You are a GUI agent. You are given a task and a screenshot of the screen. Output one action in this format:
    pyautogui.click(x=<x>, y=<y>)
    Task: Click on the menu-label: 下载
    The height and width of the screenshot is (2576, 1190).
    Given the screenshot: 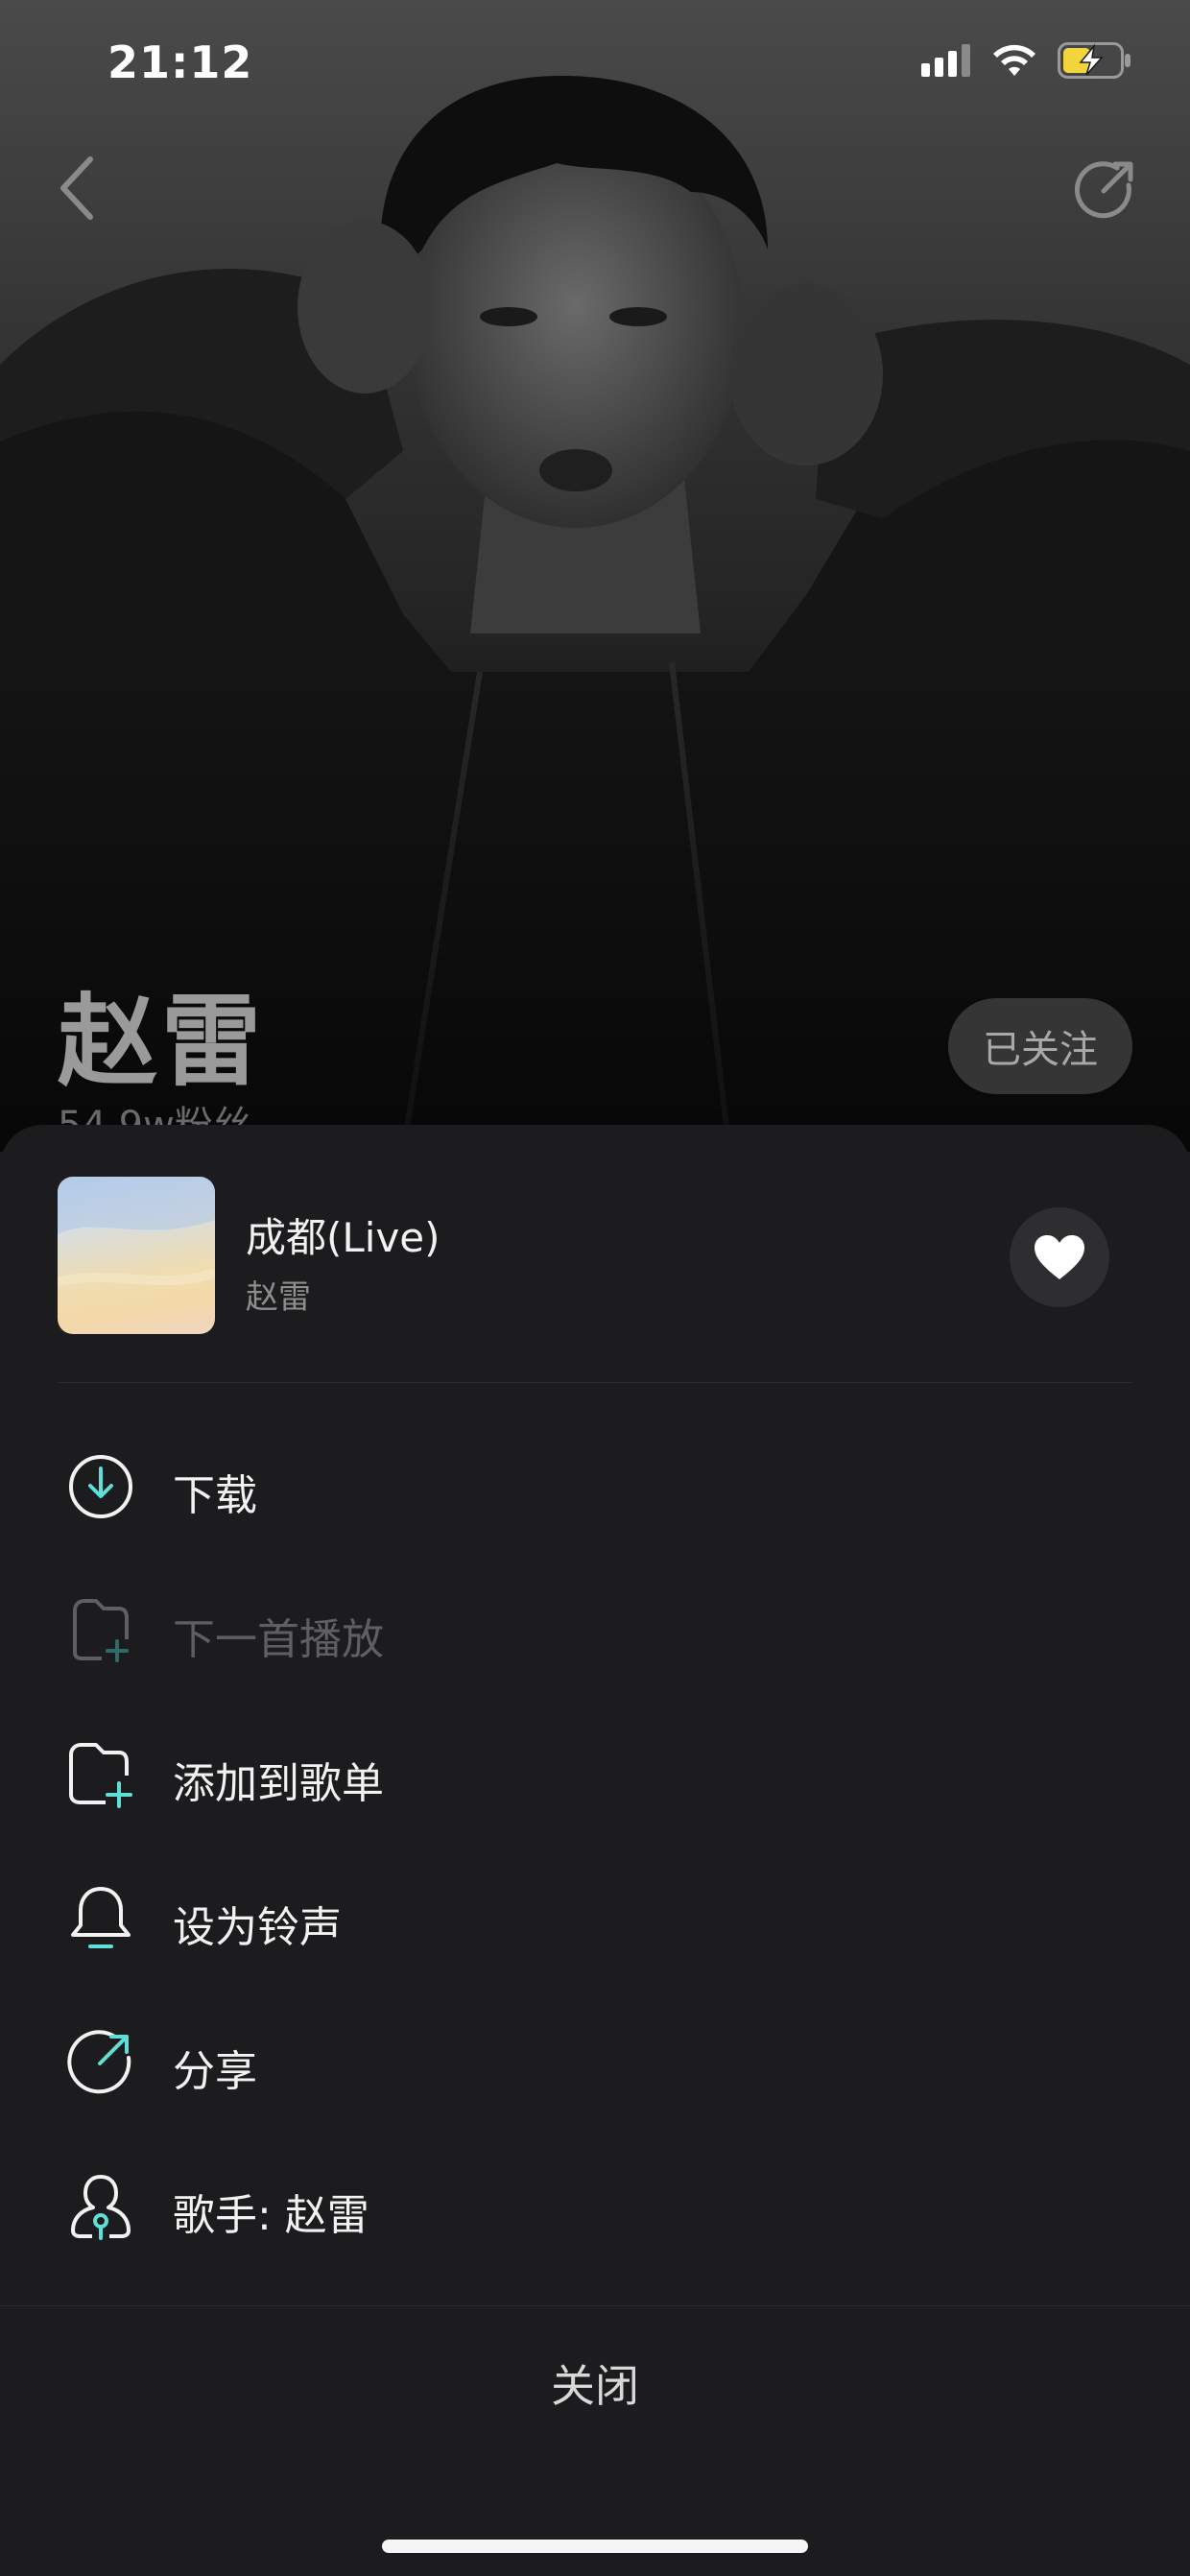 What is the action you would take?
    pyautogui.click(x=215, y=1495)
    